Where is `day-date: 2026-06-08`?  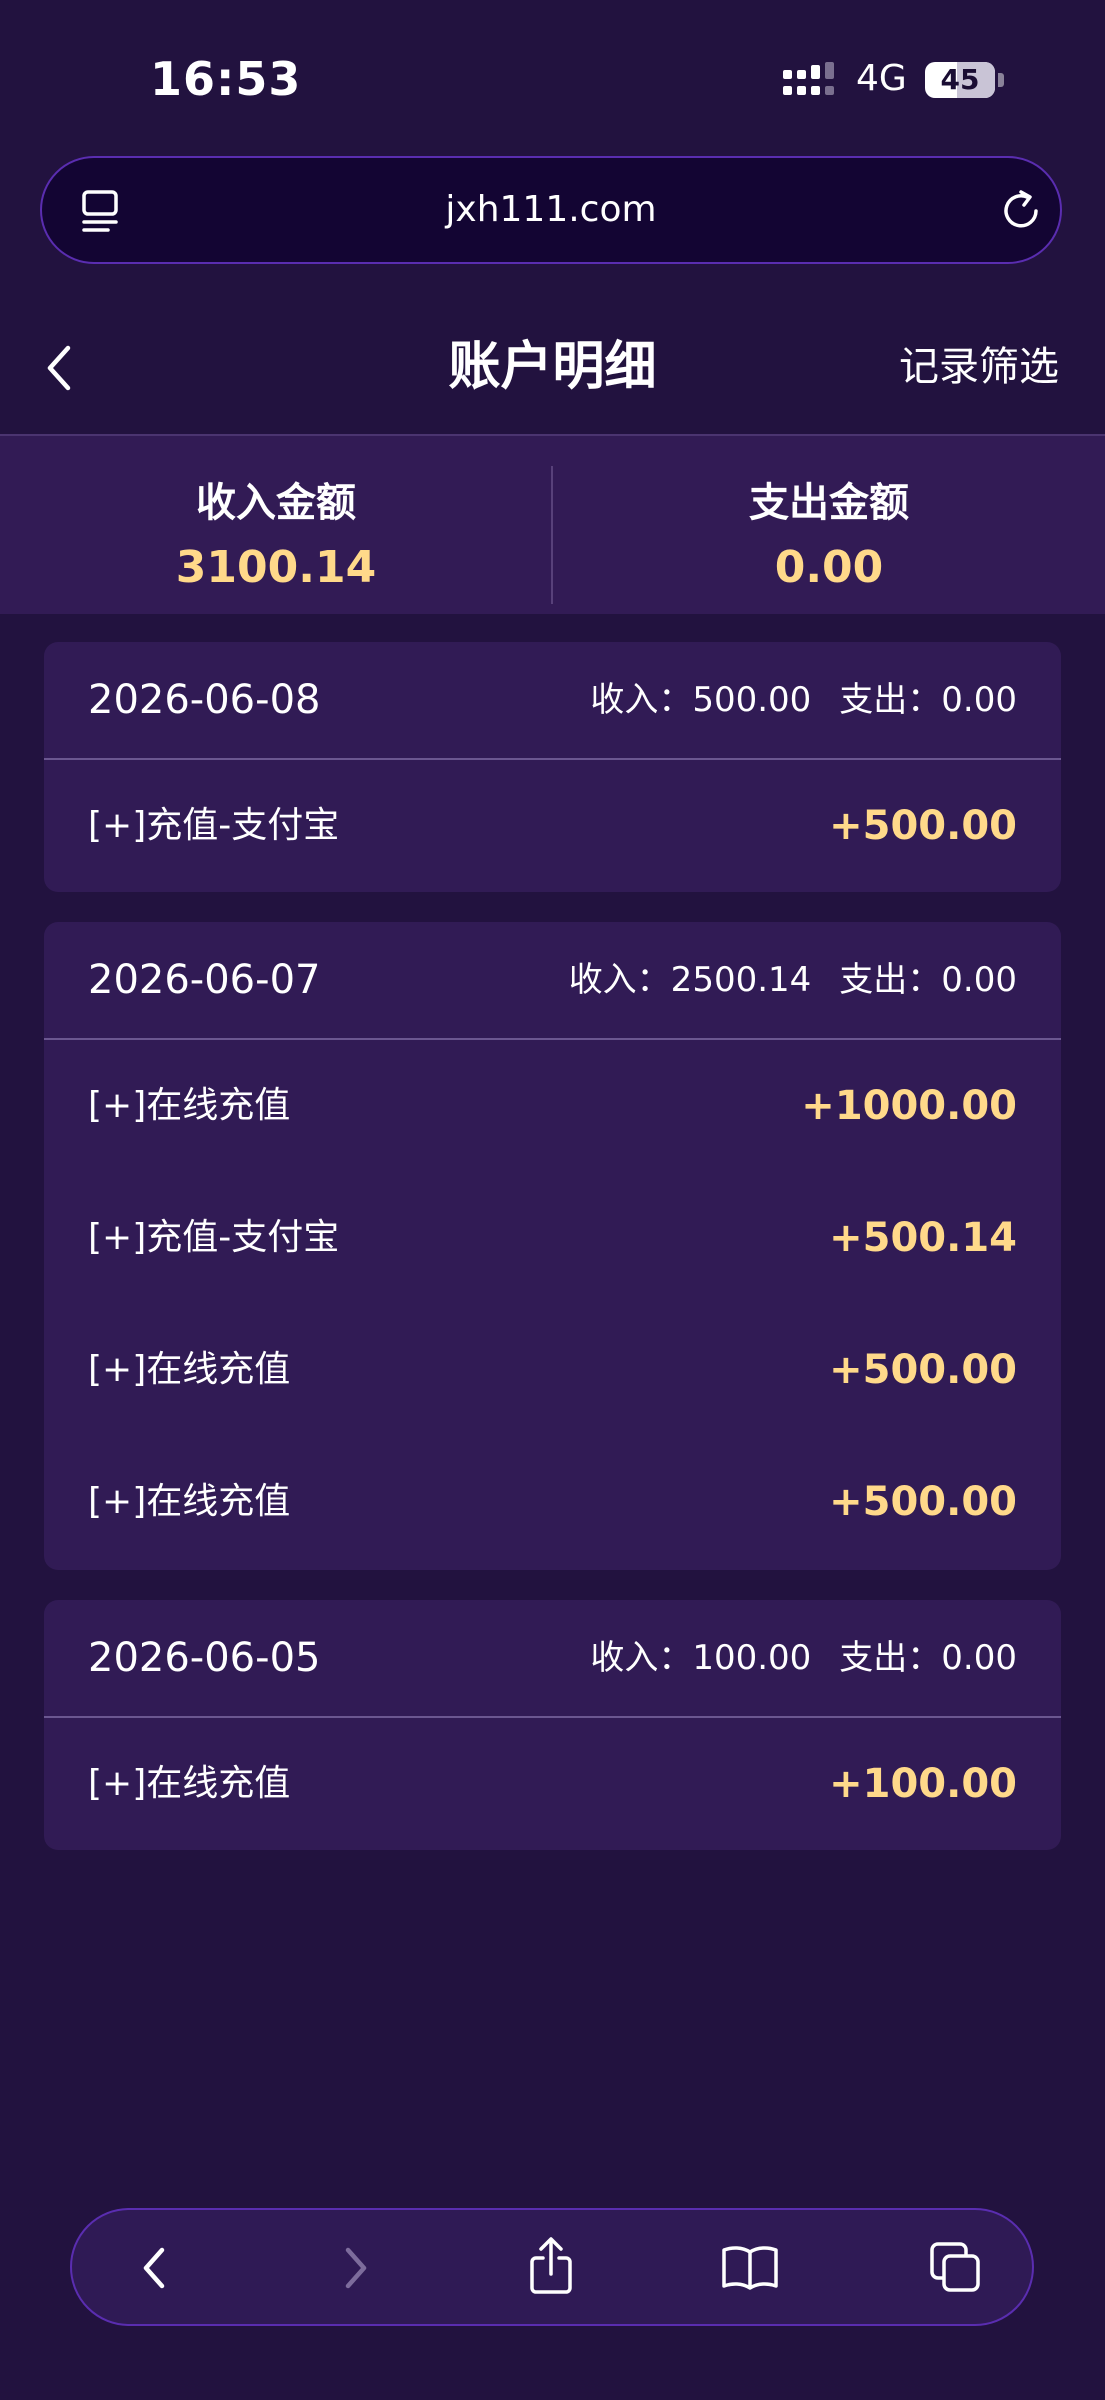
day-date: 2026-06-08 is located at coordinates (204, 700).